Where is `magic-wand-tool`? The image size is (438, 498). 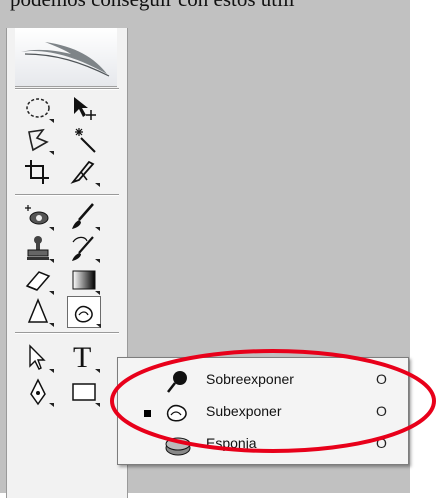
magic-wand-tool is located at coordinates (84, 140).